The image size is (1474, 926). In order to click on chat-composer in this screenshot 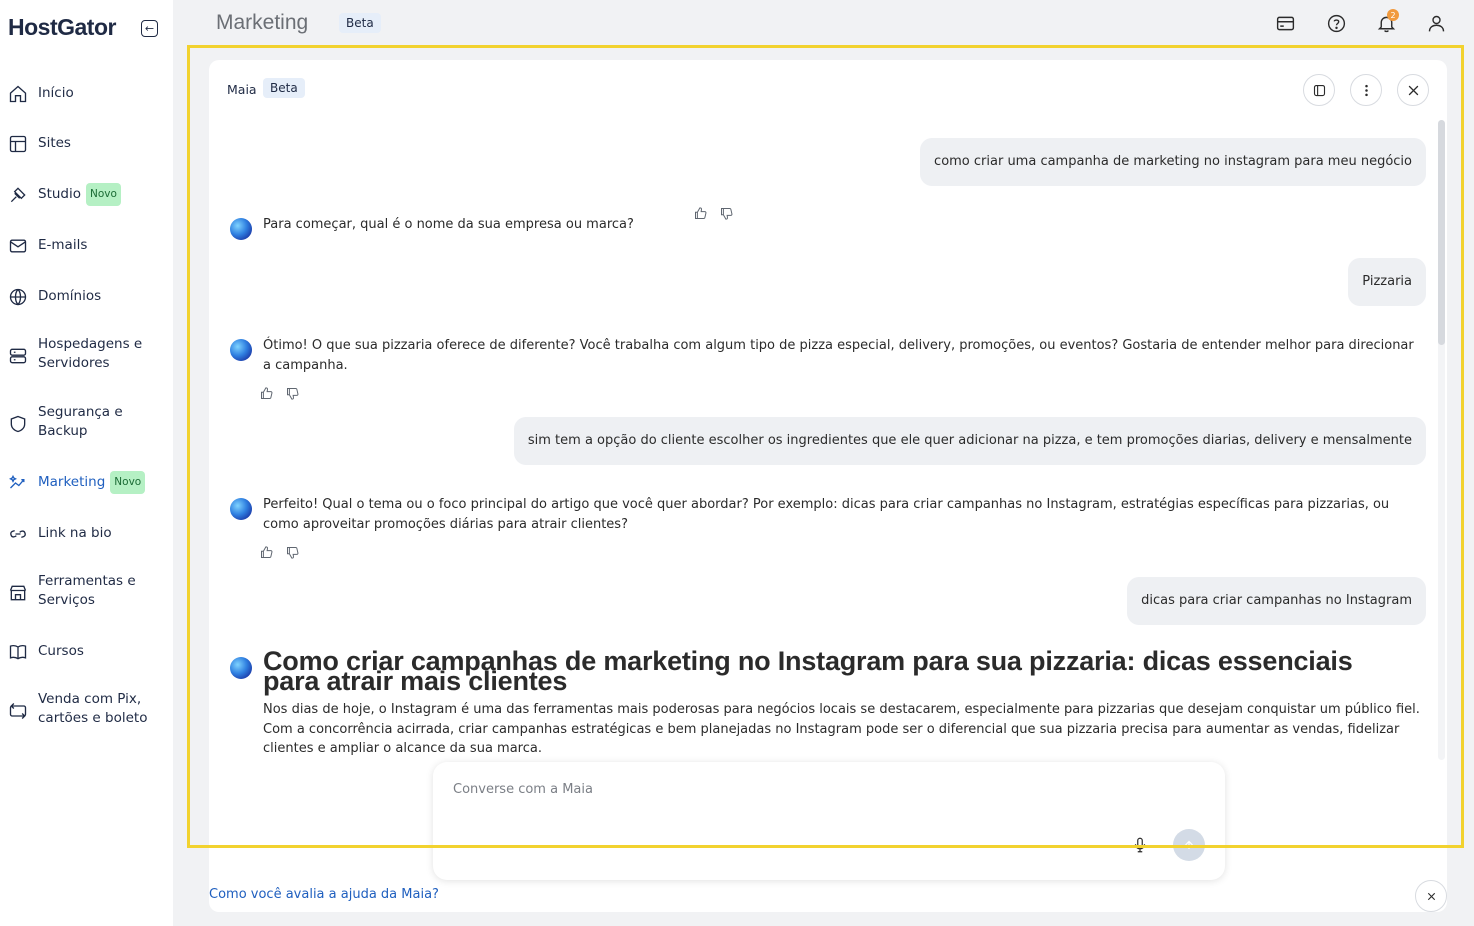, I will do `click(829, 821)`.